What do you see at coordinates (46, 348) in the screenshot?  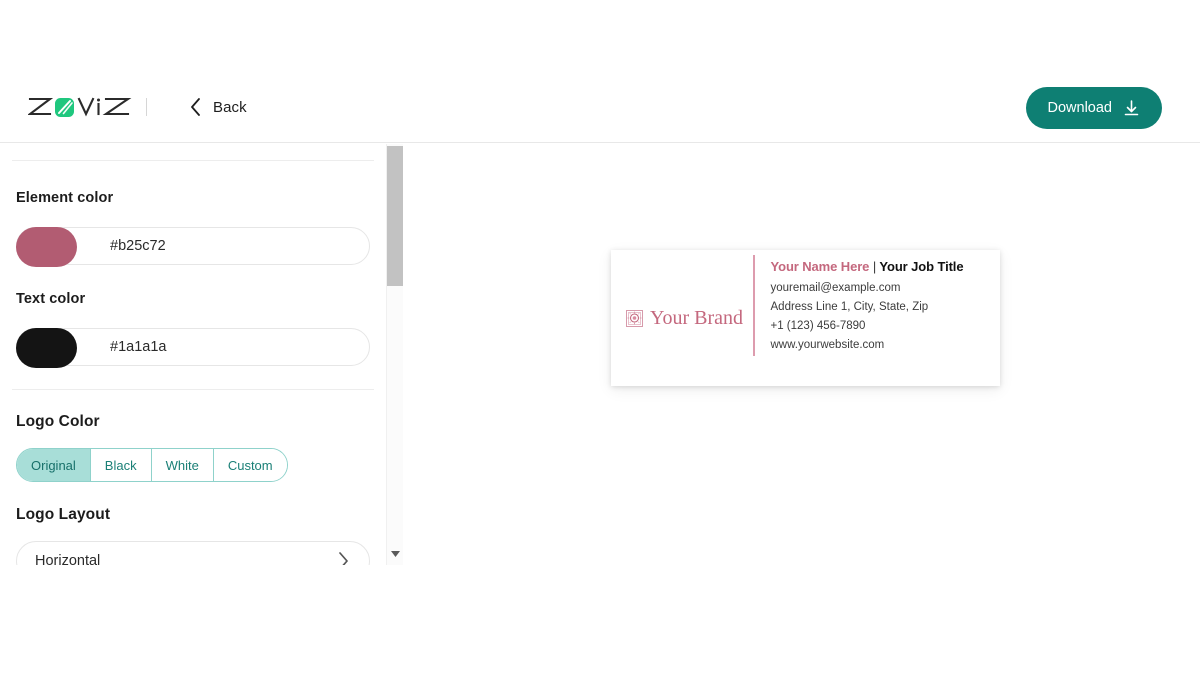 I see `text-color-swatch` at bounding box center [46, 348].